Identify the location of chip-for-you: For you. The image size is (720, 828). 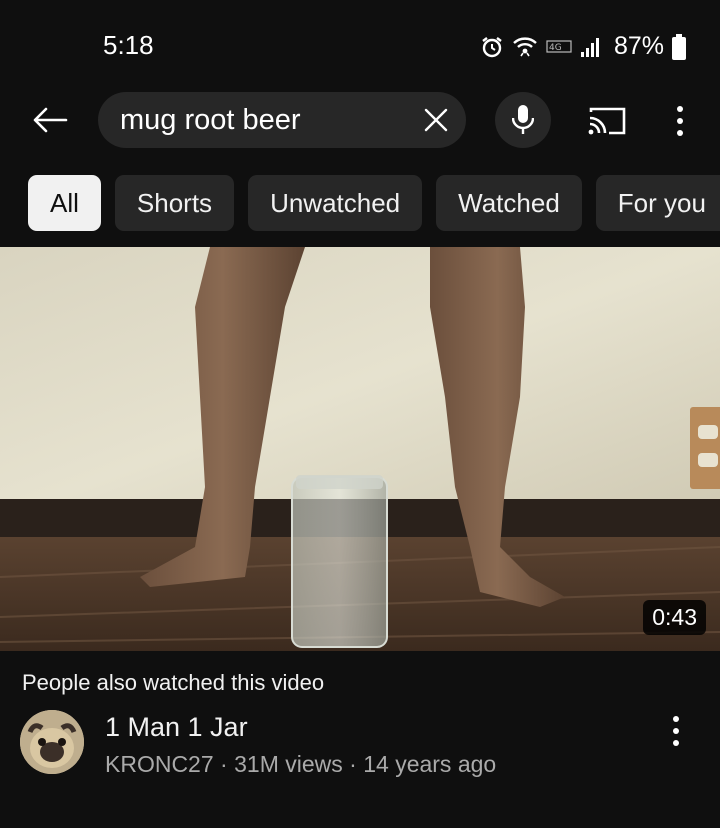
(657, 203).